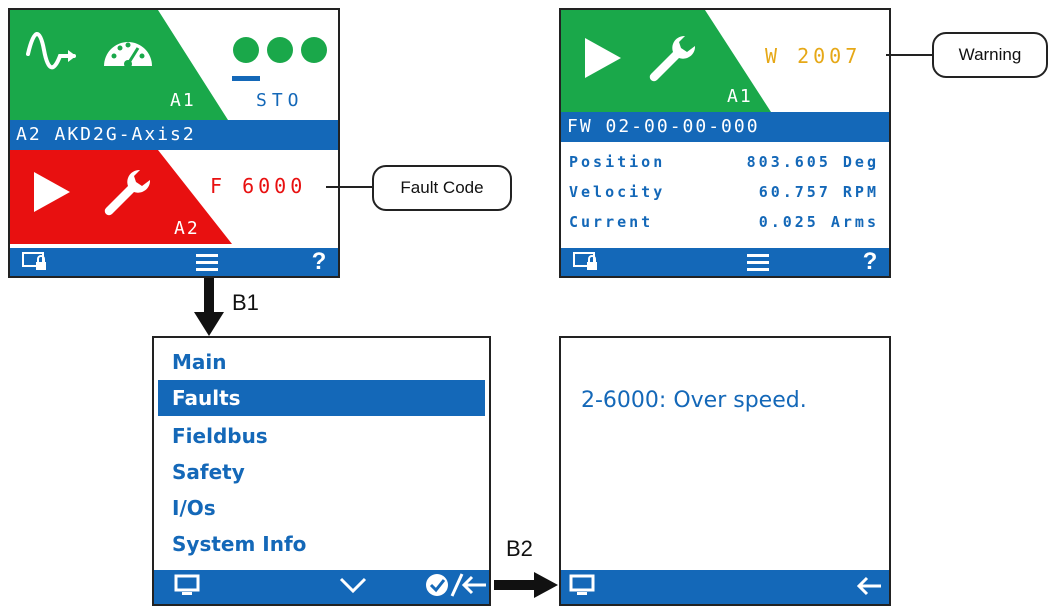 The height and width of the screenshot is (606, 1056). Describe the element at coordinates (187, 228) in the screenshot. I see `axis2-label: A2` at that location.